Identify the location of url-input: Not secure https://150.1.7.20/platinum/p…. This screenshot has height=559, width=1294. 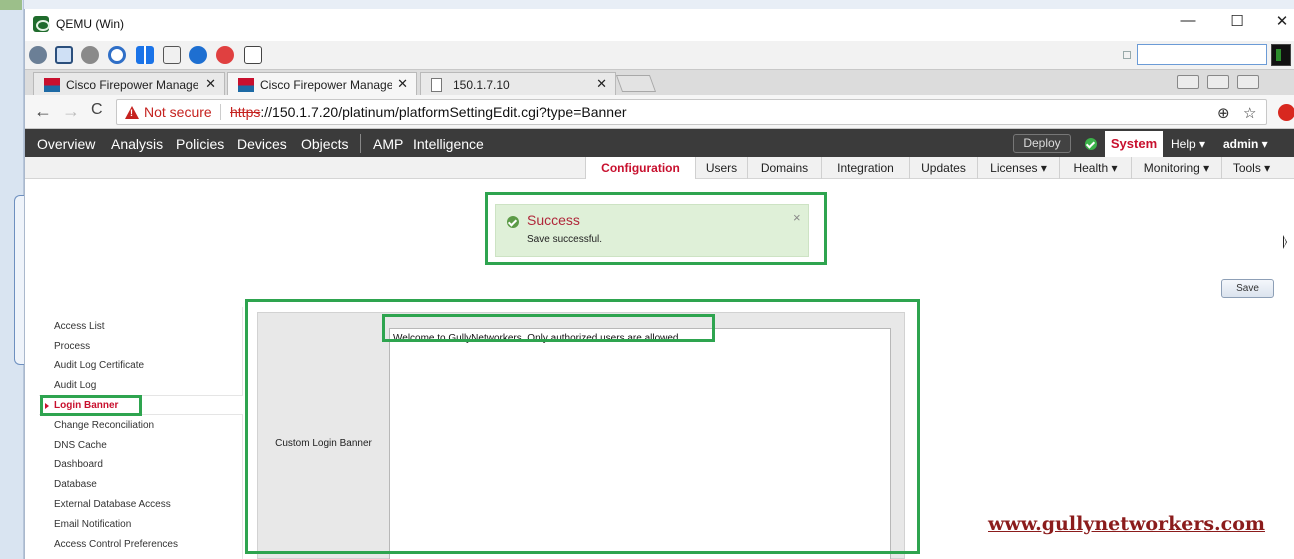
(691, 112).